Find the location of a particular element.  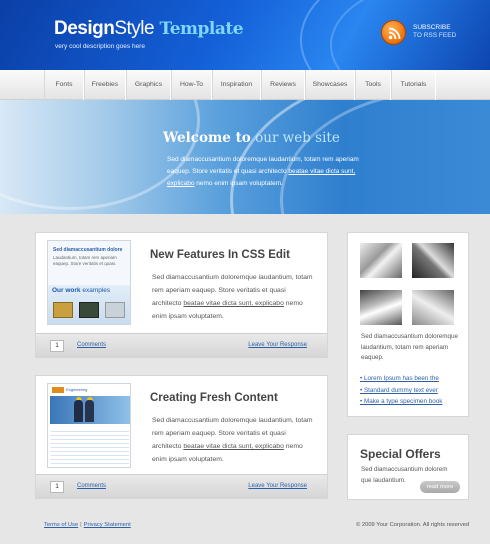

sidebar-link: Lorem Ipsum has been the is located at coordinates (399, 378).